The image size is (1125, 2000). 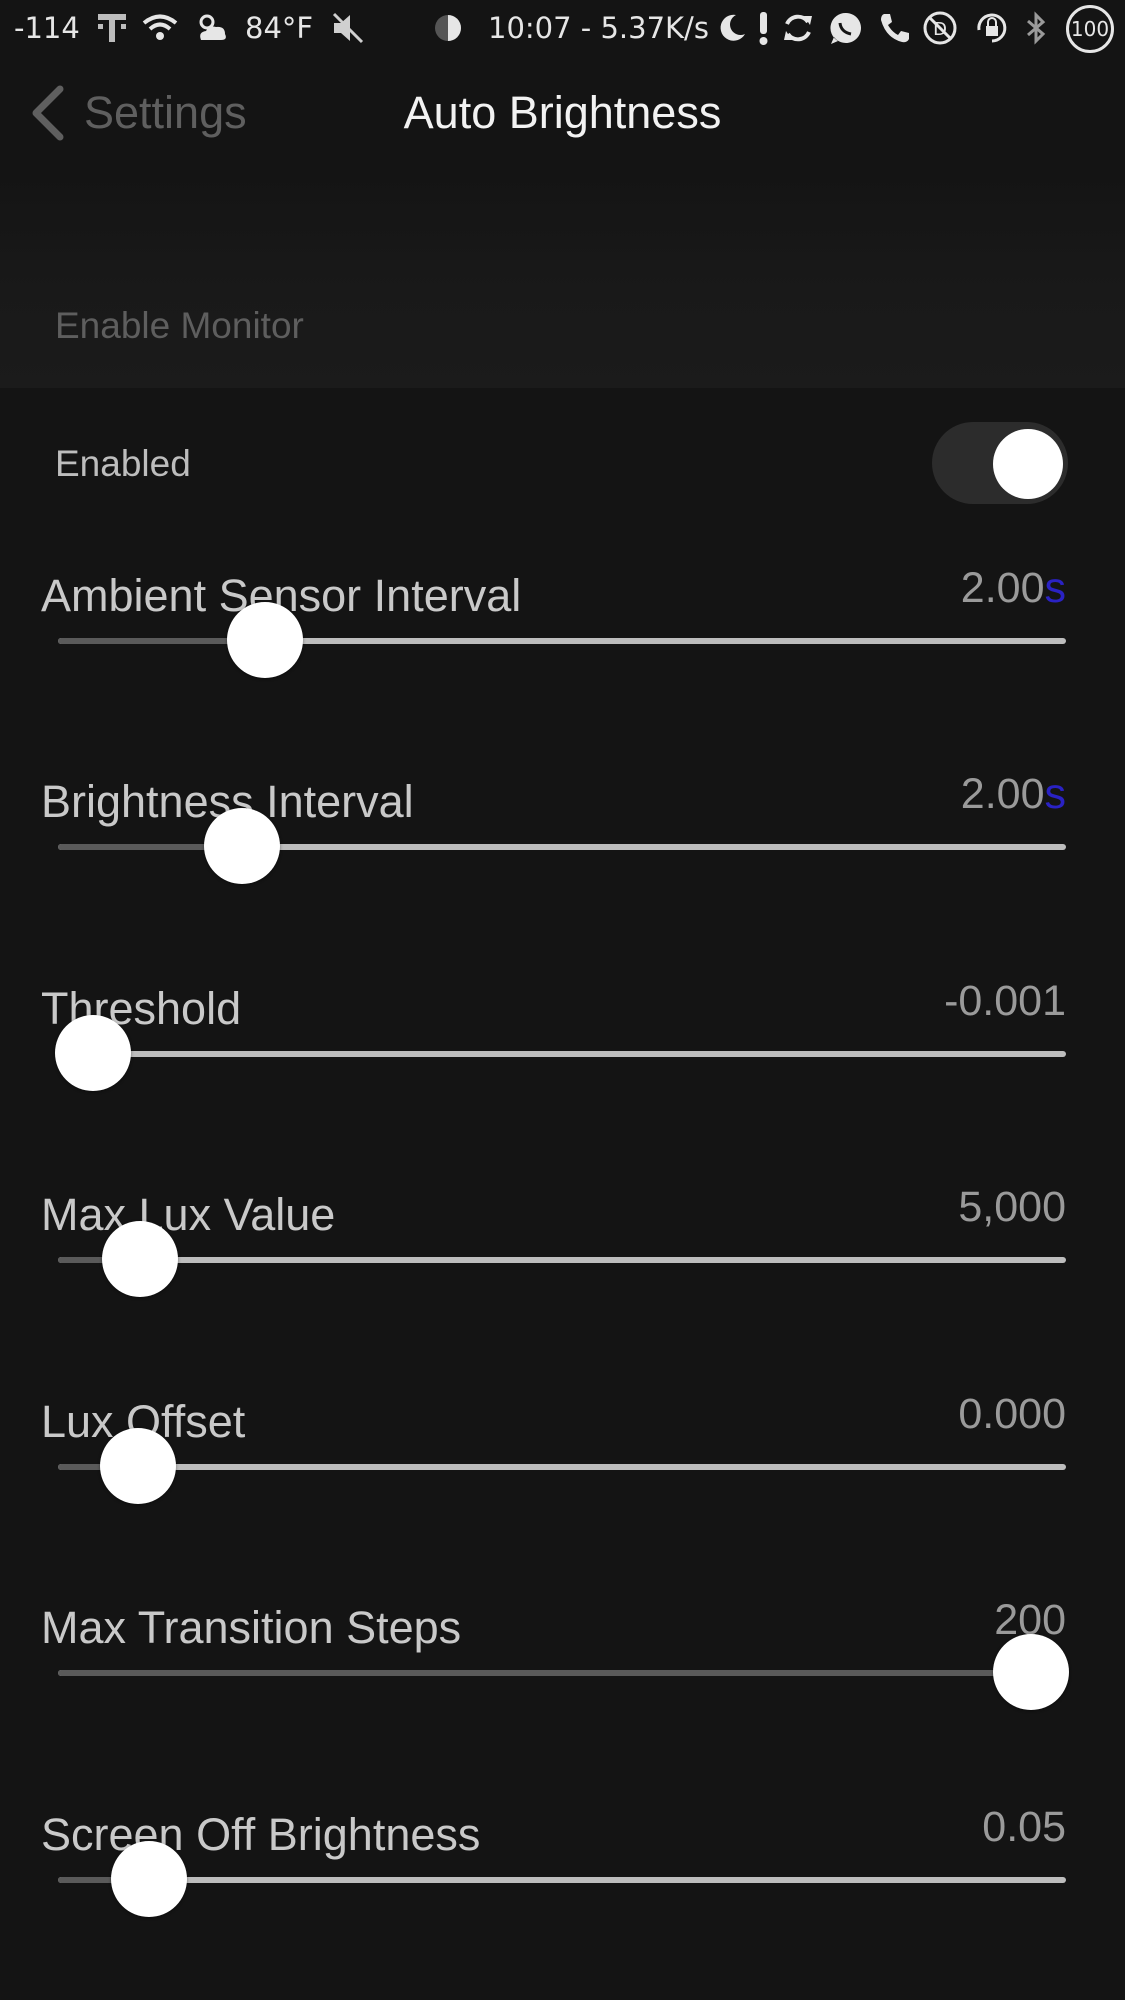 I want to click on page-title: Auto Brightness, so click(x=562, y=112).